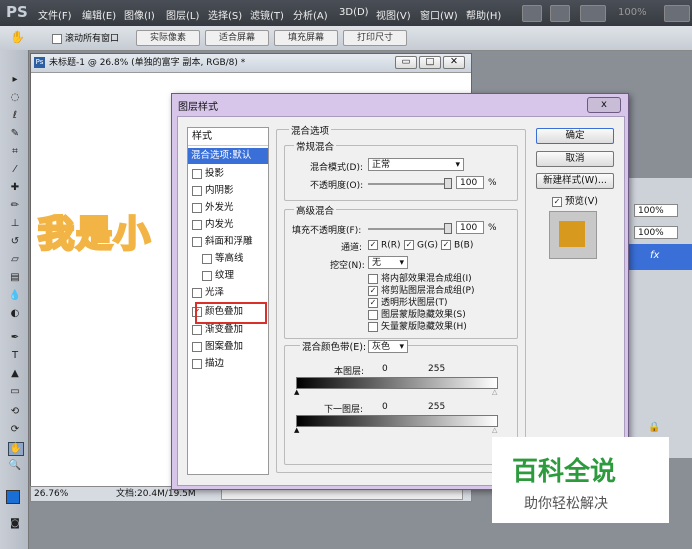 This screenshot has height=549, width=692. Describe the element at coordinates (17, 37) in the screenshot. I see `hand-tool-icon: ✋` at that location.